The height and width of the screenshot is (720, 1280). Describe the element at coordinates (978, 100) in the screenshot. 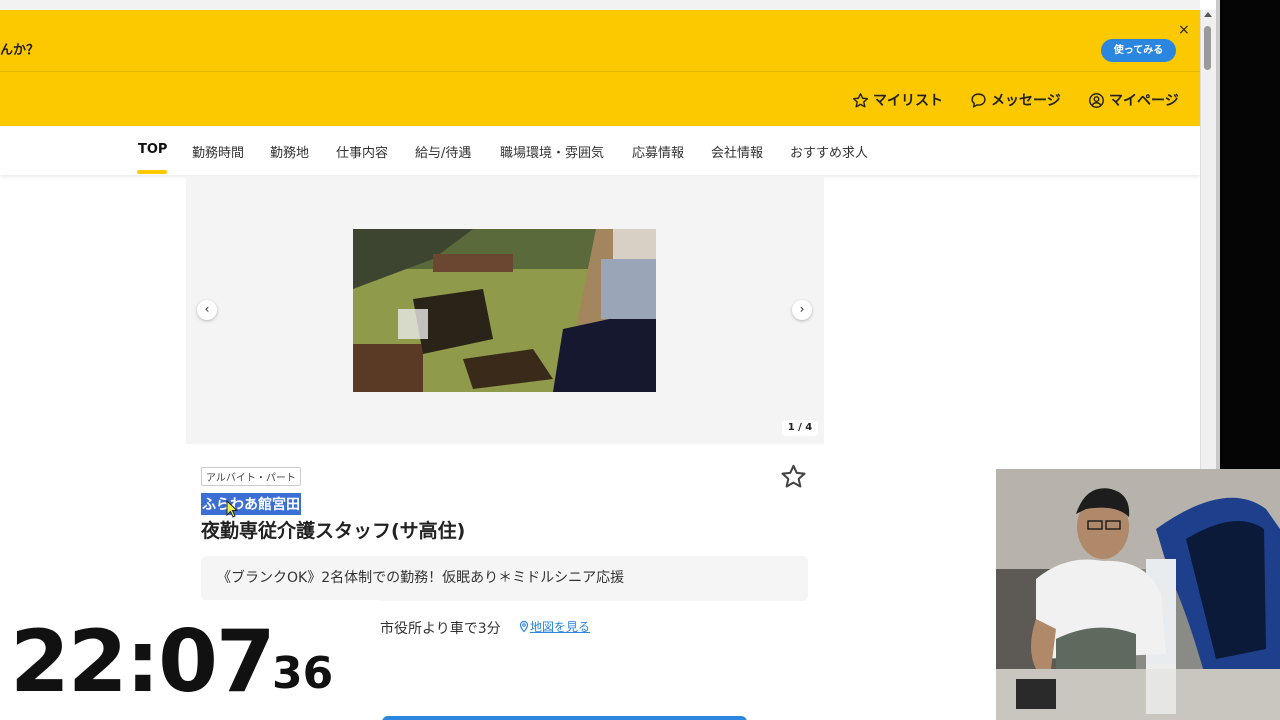

I see `speech-bubble-icon` at that location.